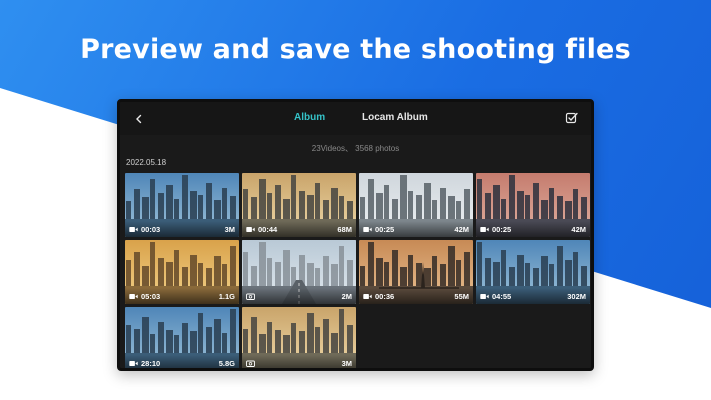 The height and width of the screenshot is (400, 711). What do you see at coordinates (182, 205) in the screenshot?
I see `media-thumbnail: 00:03 3M` at bounding box center [182, 205].